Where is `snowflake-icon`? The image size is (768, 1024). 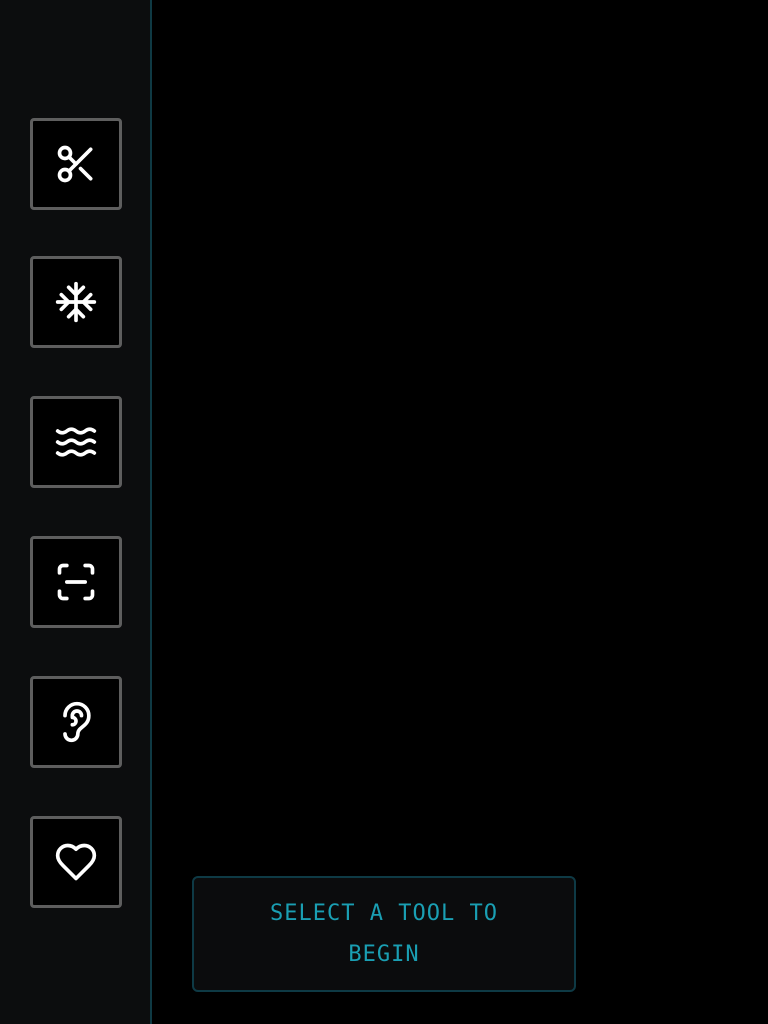
snowflake-icon is located at coordinates (76, 302).